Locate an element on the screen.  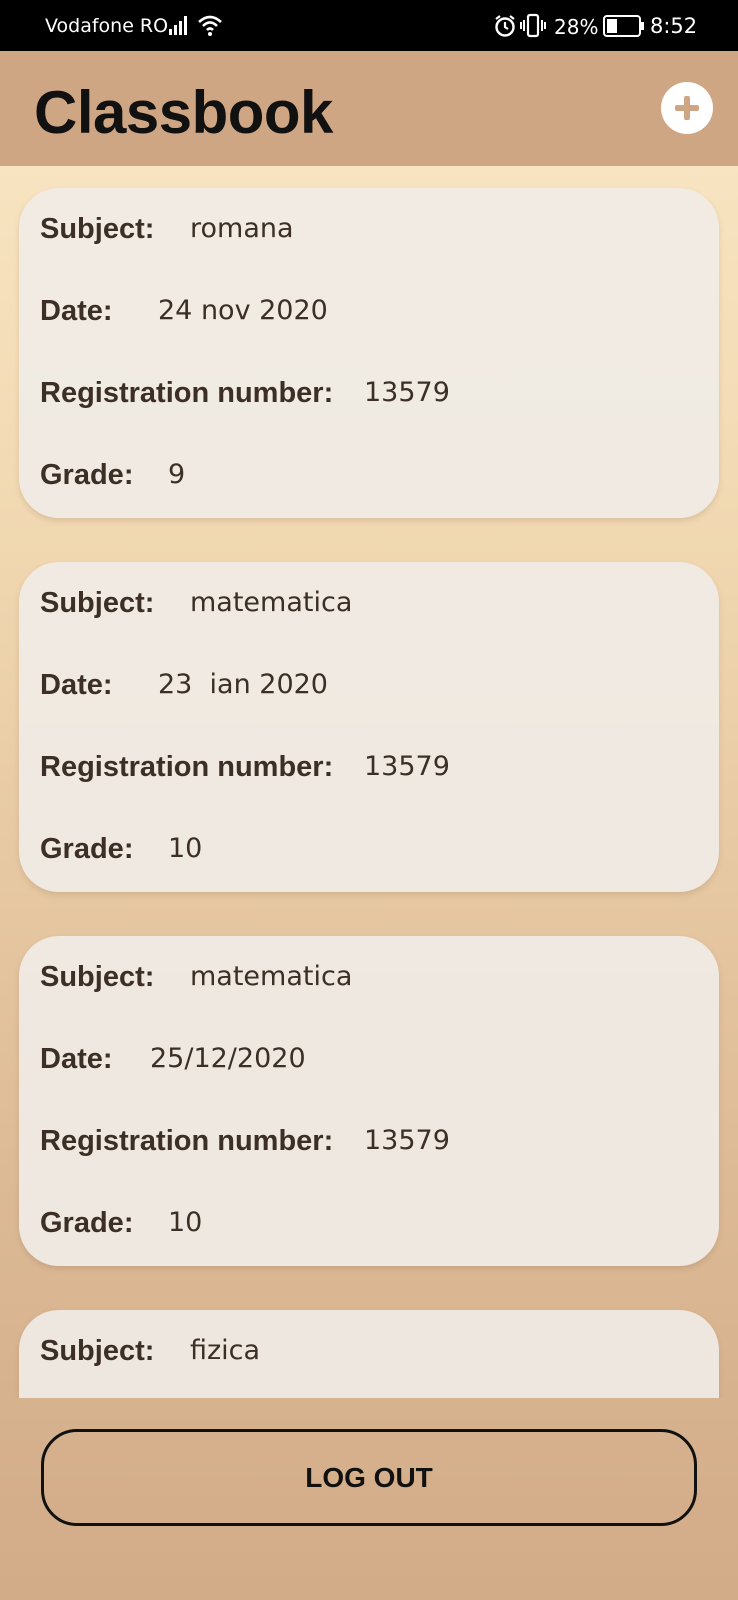
battery-icon is located at coordinates (623, 26).